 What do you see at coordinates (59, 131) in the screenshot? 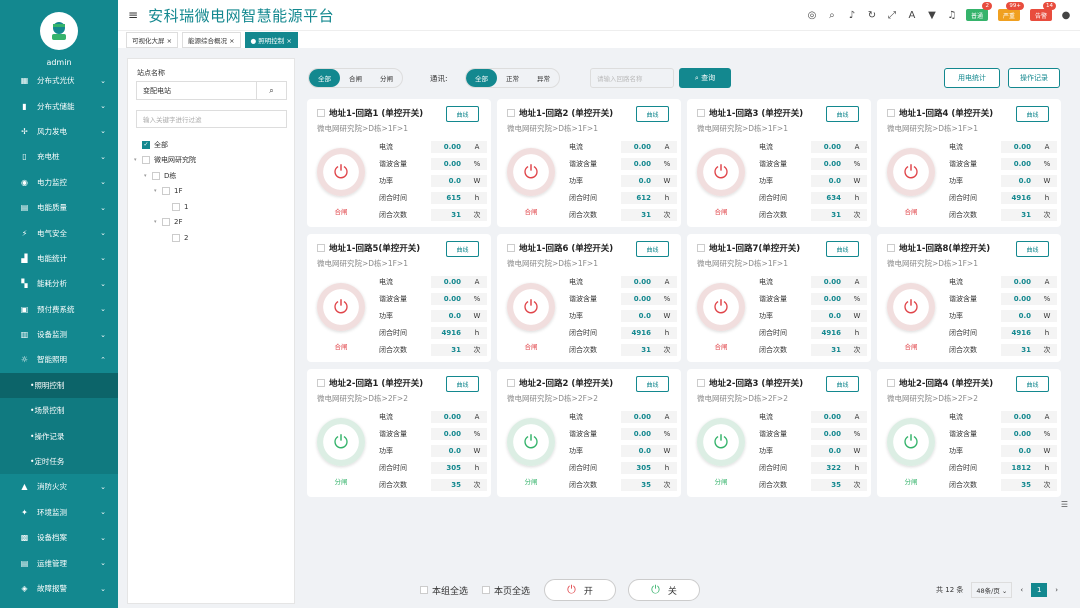
I see `nav-item: ✢ 风力发电 ⌄` at bounding box center [59, 131].